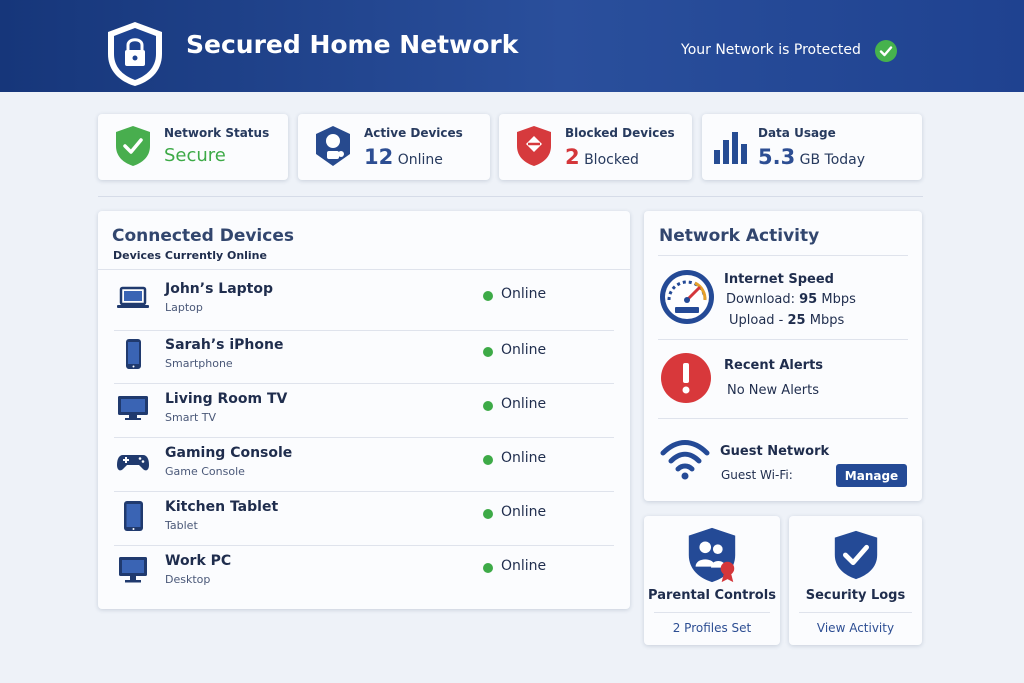 The height and width of the screenshot is (683, 1024). What do you see at coordinates (771, 50) in the screenshot?
I see `protection-status-text: Your Network is Protected` at bounding box center [771, 50].